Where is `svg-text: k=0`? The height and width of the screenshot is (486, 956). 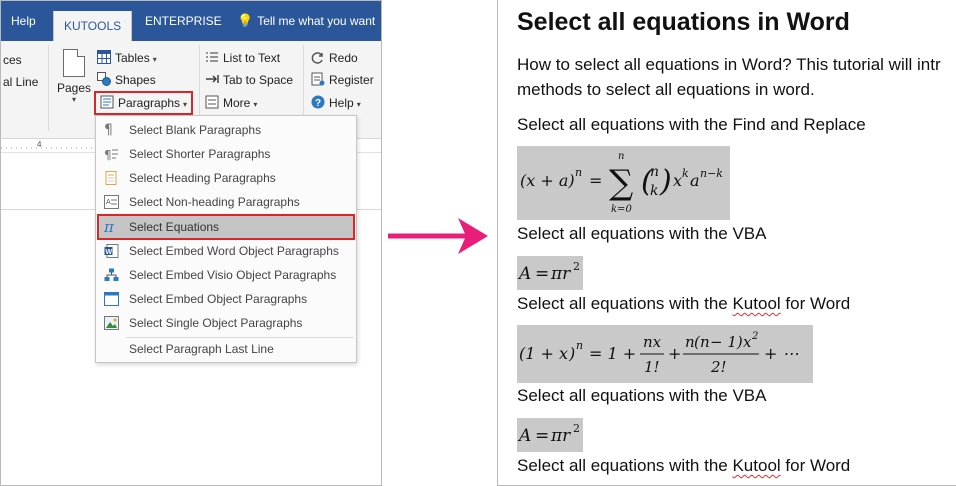 svg-text: k=0 is located at coordinates (621, 209).